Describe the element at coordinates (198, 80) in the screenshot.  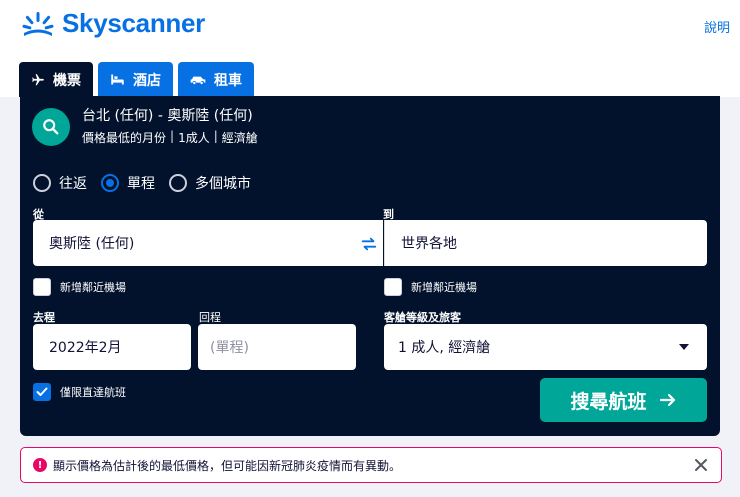
I see `car-icon` at that location.